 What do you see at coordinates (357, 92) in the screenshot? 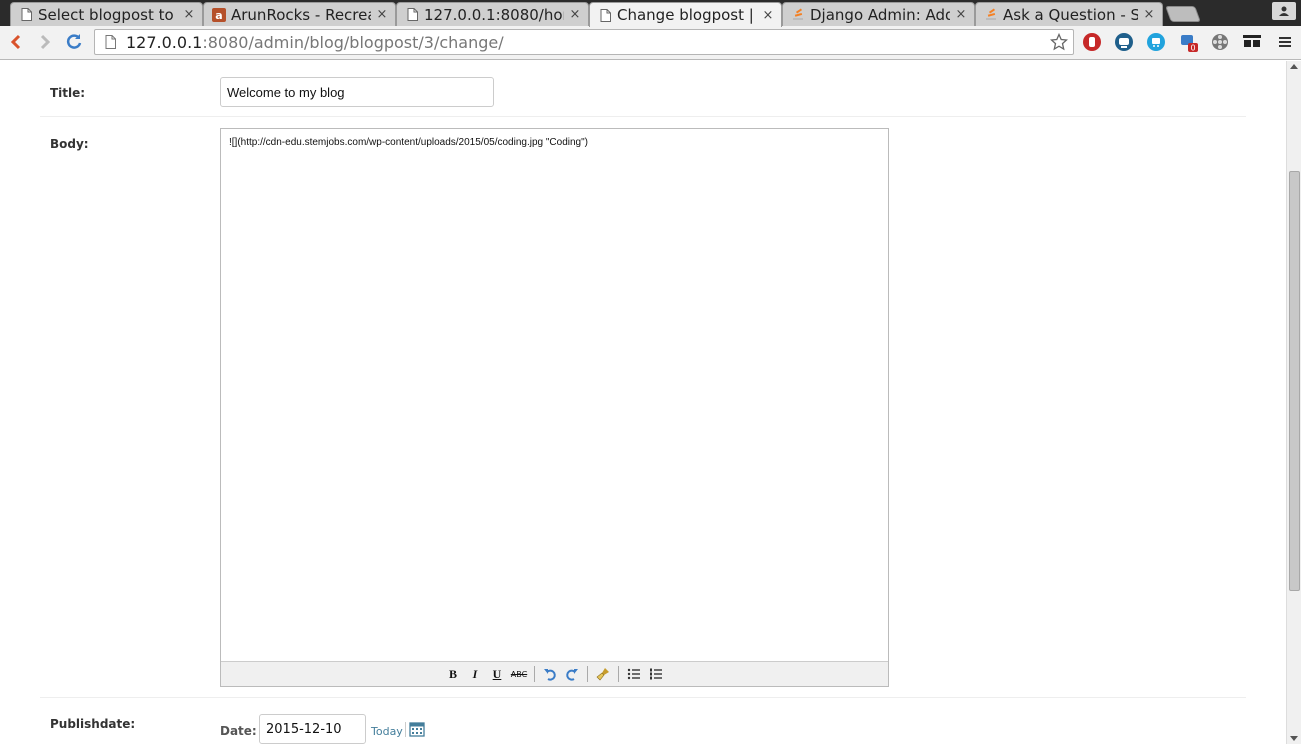
I see `title-input: Welcome to my blog` at bounding box center [357, 92].